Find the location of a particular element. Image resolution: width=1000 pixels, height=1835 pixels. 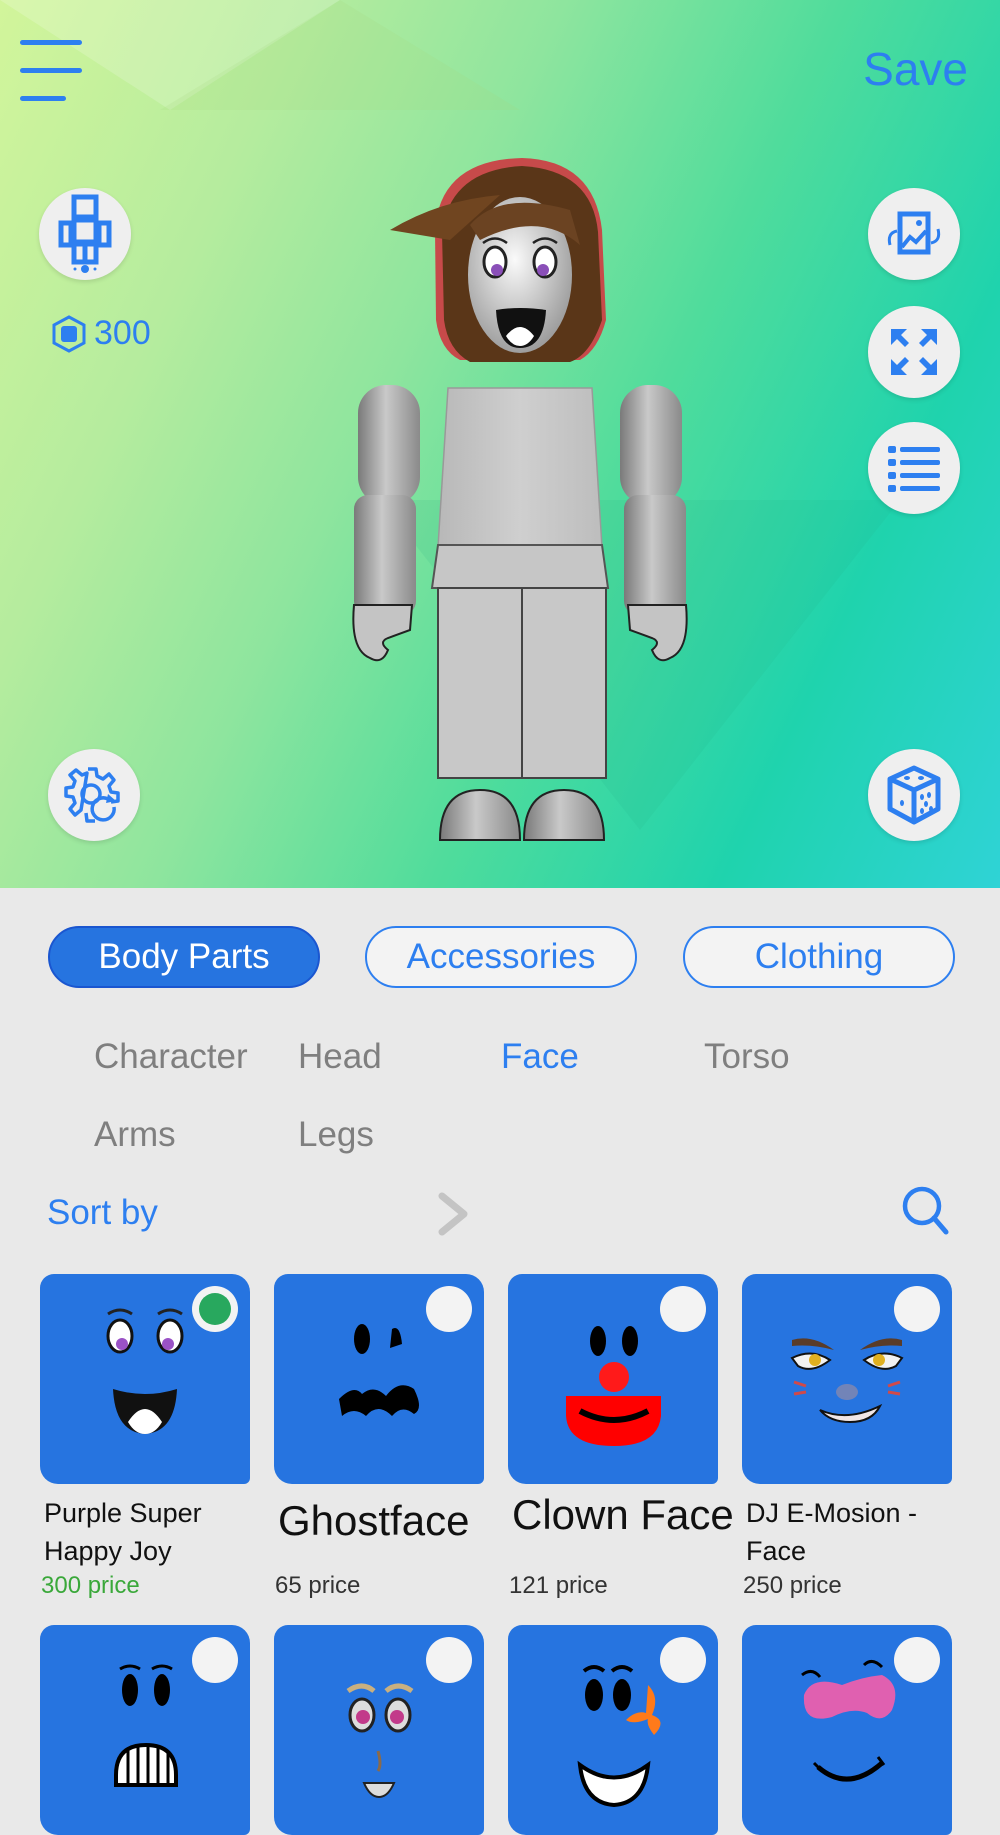

avatar-left-arm is located at coordinates (386, 523).